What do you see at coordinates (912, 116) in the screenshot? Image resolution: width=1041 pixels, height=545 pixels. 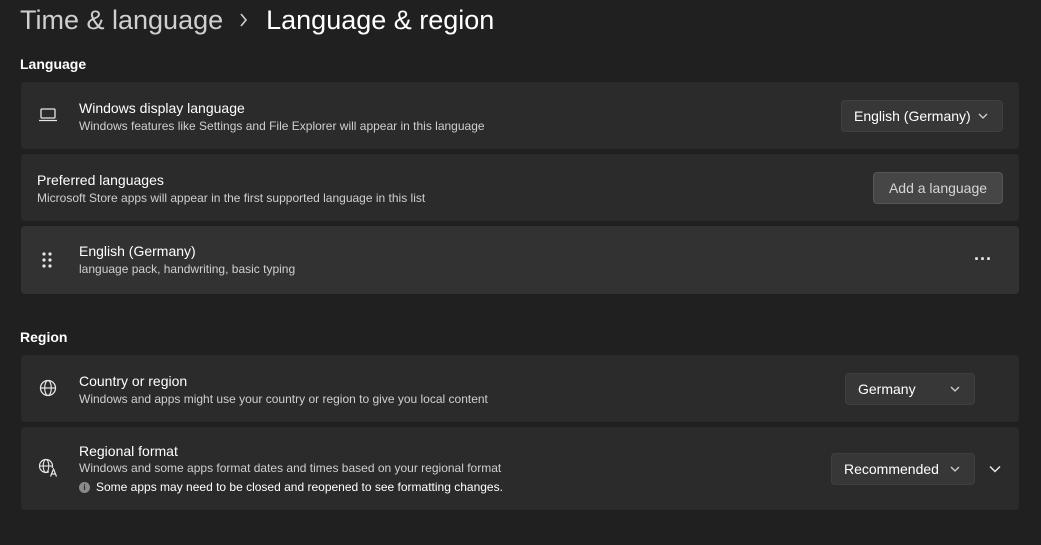 I see `display-language-value: English (Germany)` at bounding box center [912, 116].